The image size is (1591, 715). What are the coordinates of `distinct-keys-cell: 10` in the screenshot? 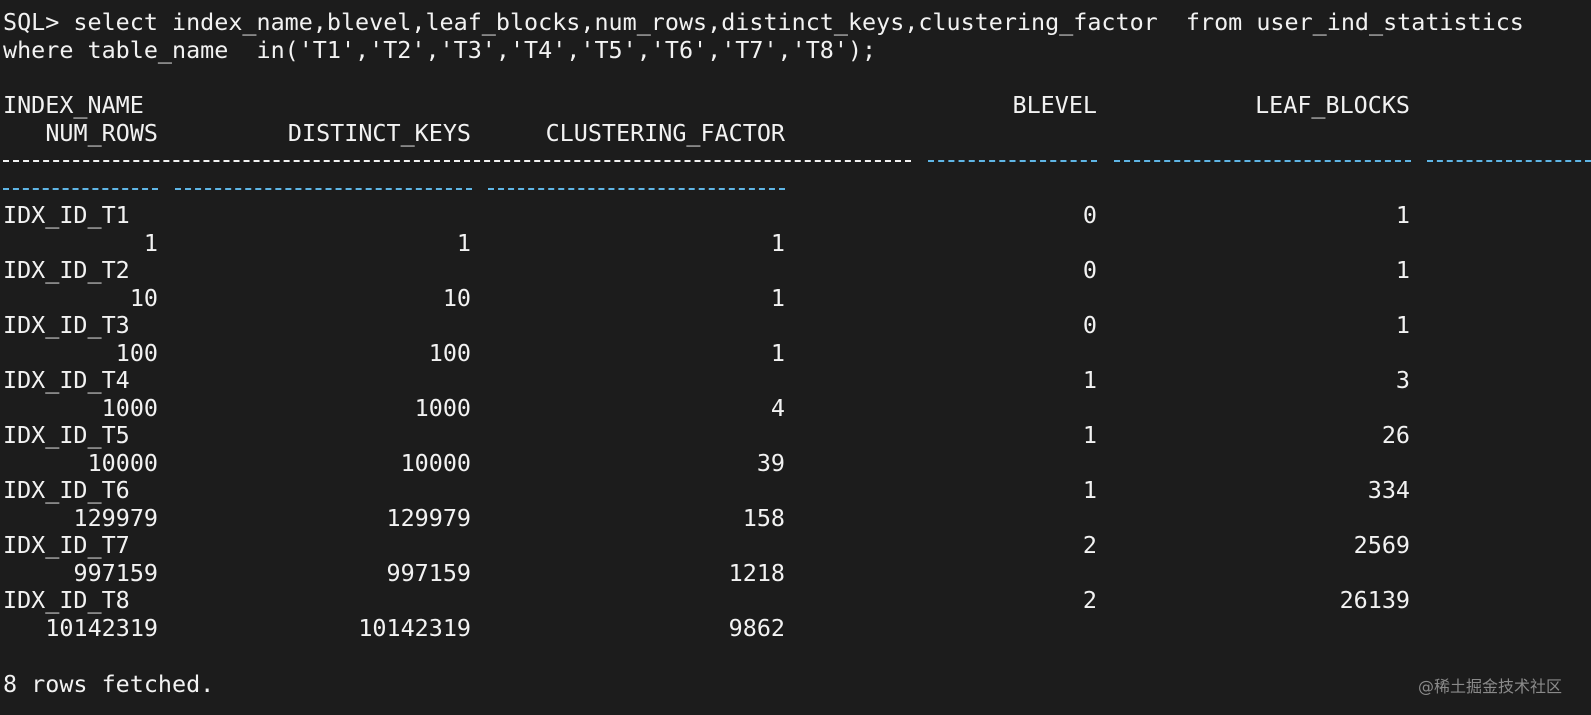 It's located at (456, 298).